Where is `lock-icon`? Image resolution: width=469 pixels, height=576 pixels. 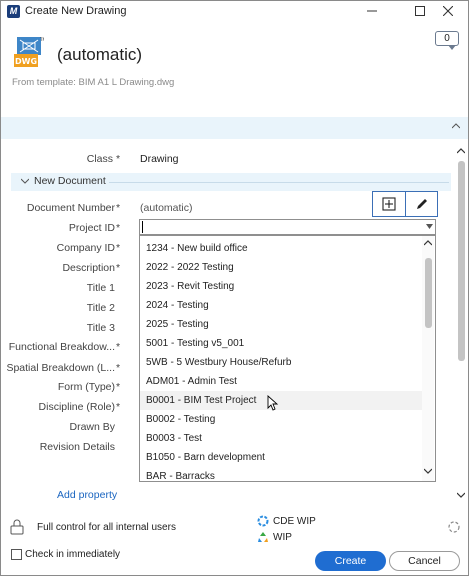 lock-icon is located at coordinates (17, 527).